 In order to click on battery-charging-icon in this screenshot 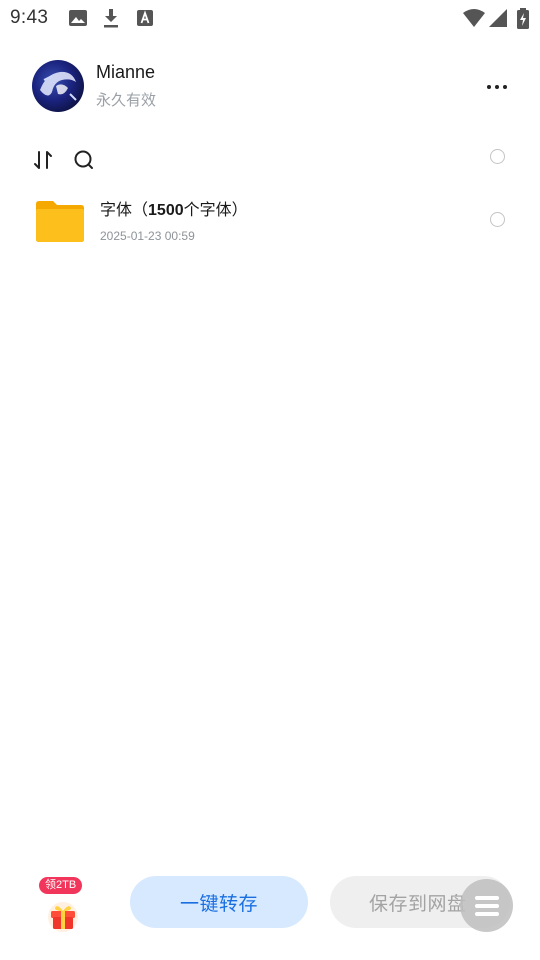, I will do `click(523, 18)`.